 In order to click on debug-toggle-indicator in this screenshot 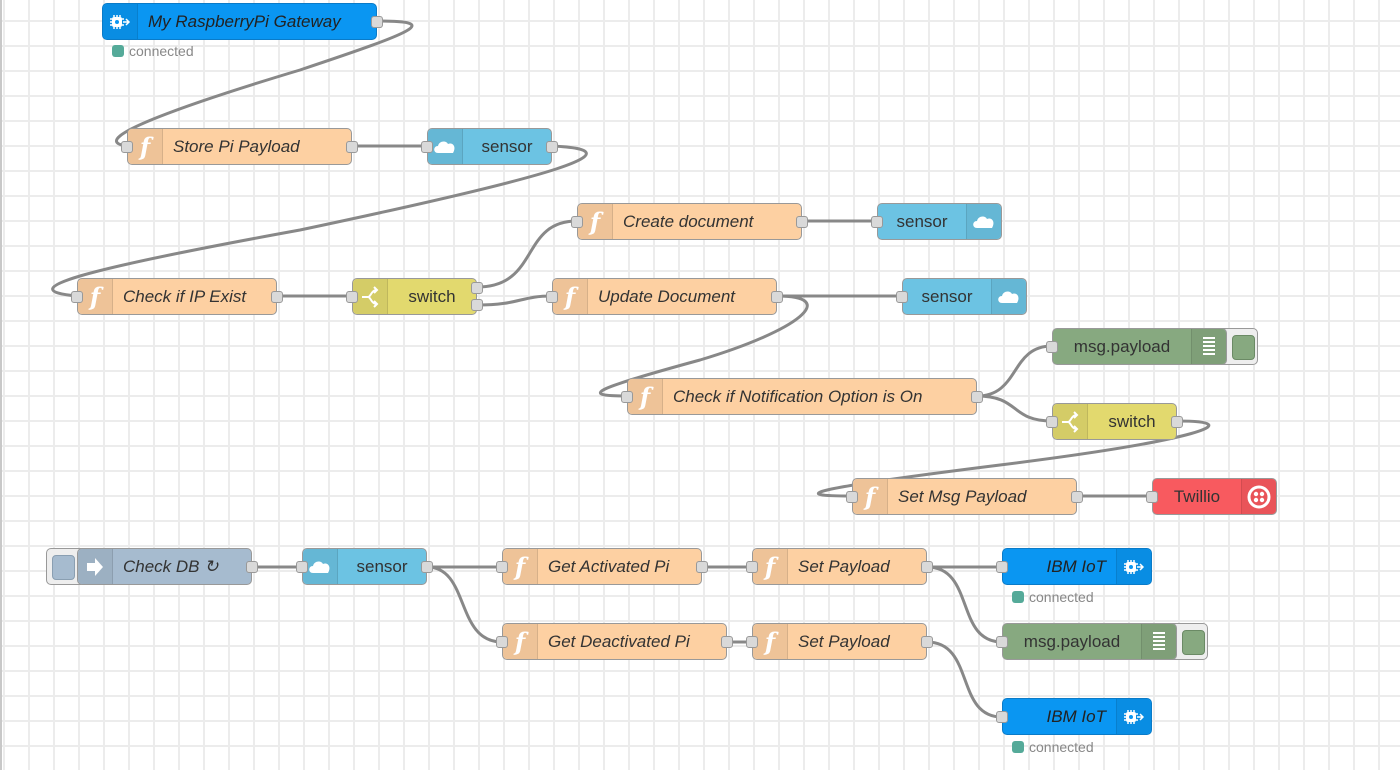, I will do `click(1193, 642)`.